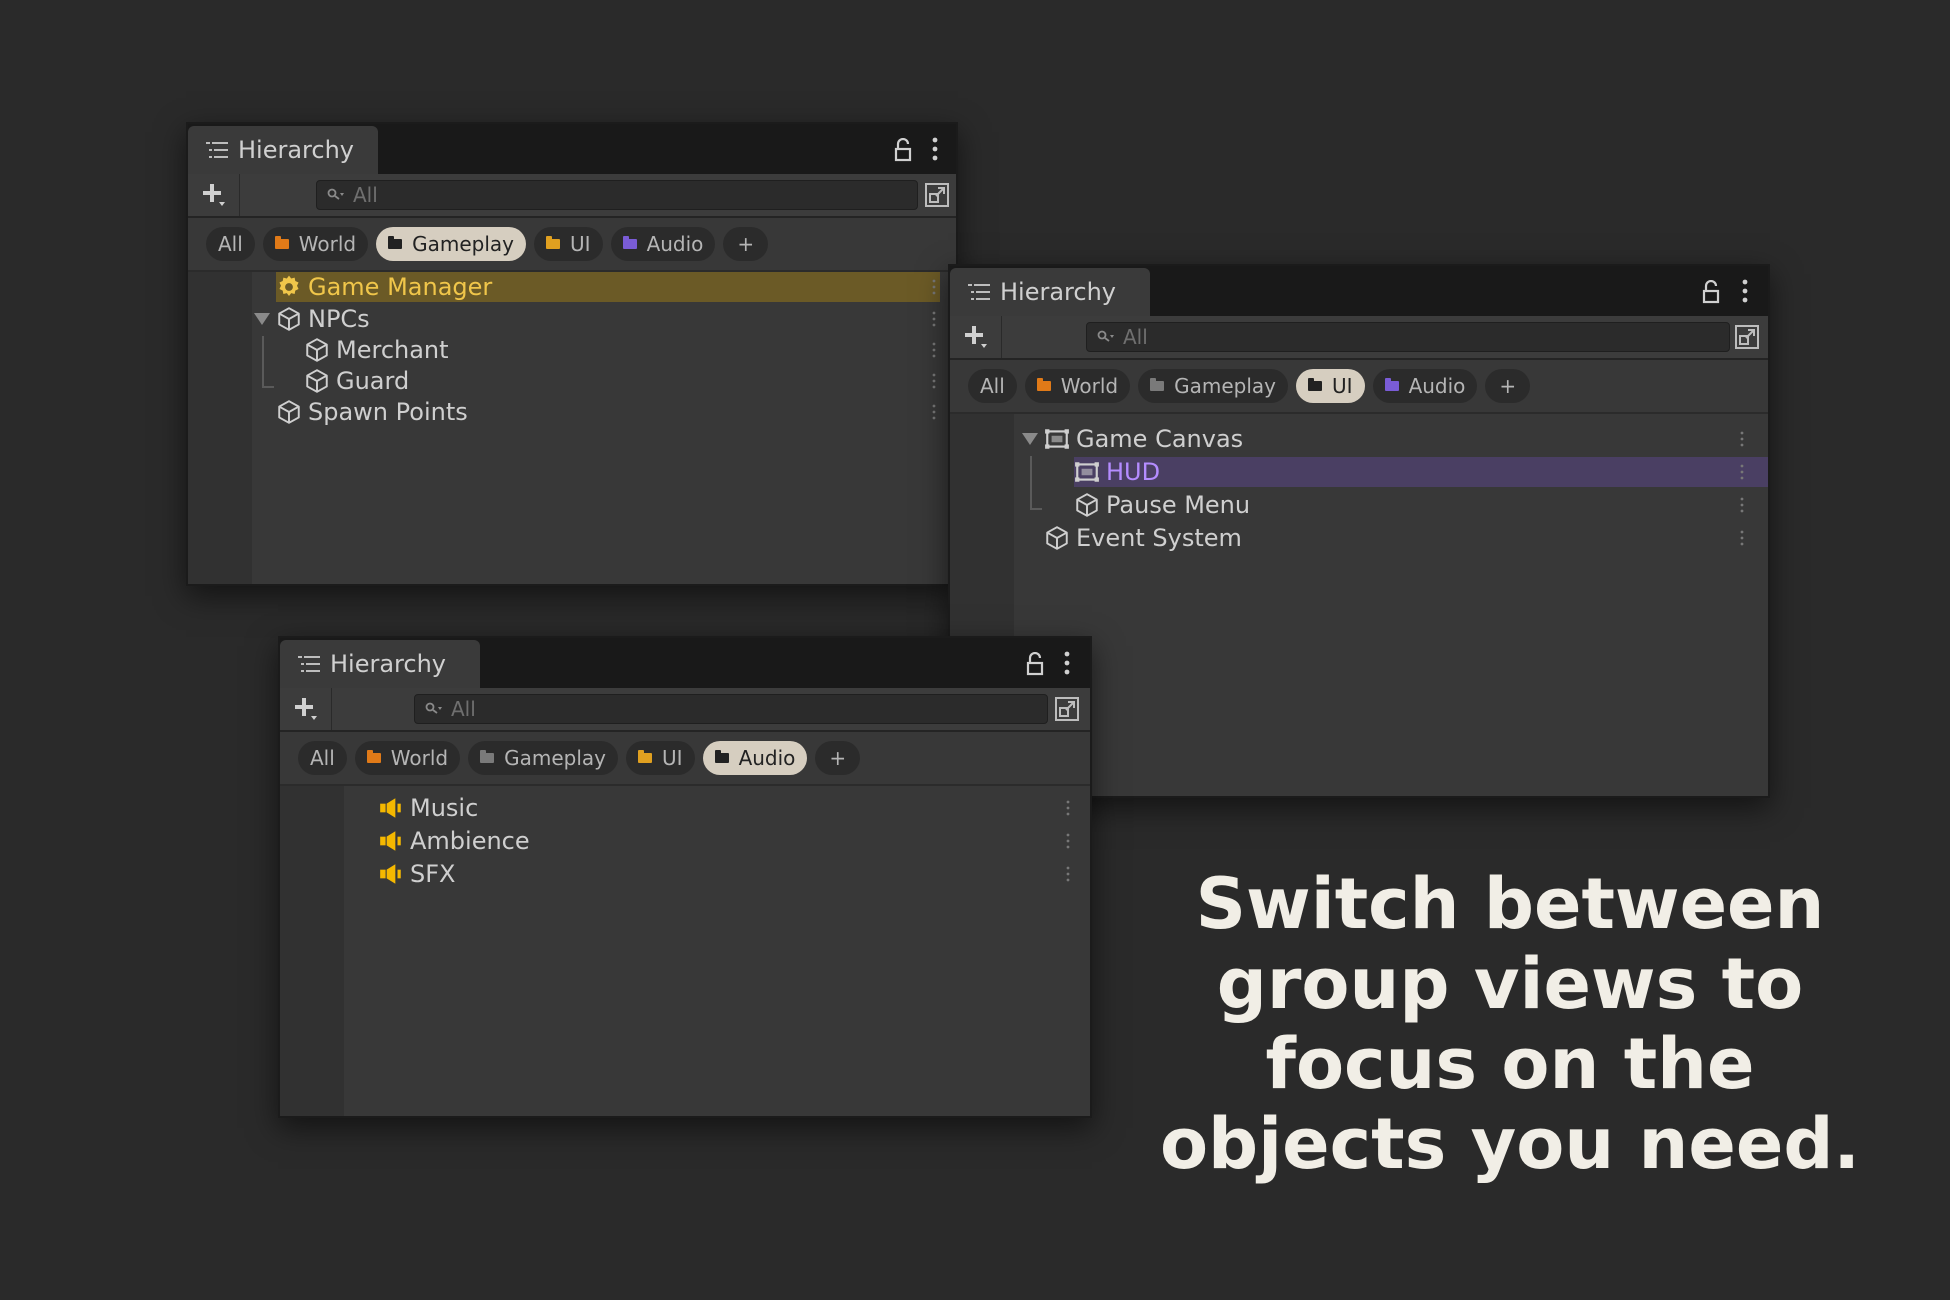 The width and height of the screenshot is (1950, 1300). Describe the element at coordinates (597, 319) in the screenshot. I see `tree-row-npcs: NPCs` at that location.